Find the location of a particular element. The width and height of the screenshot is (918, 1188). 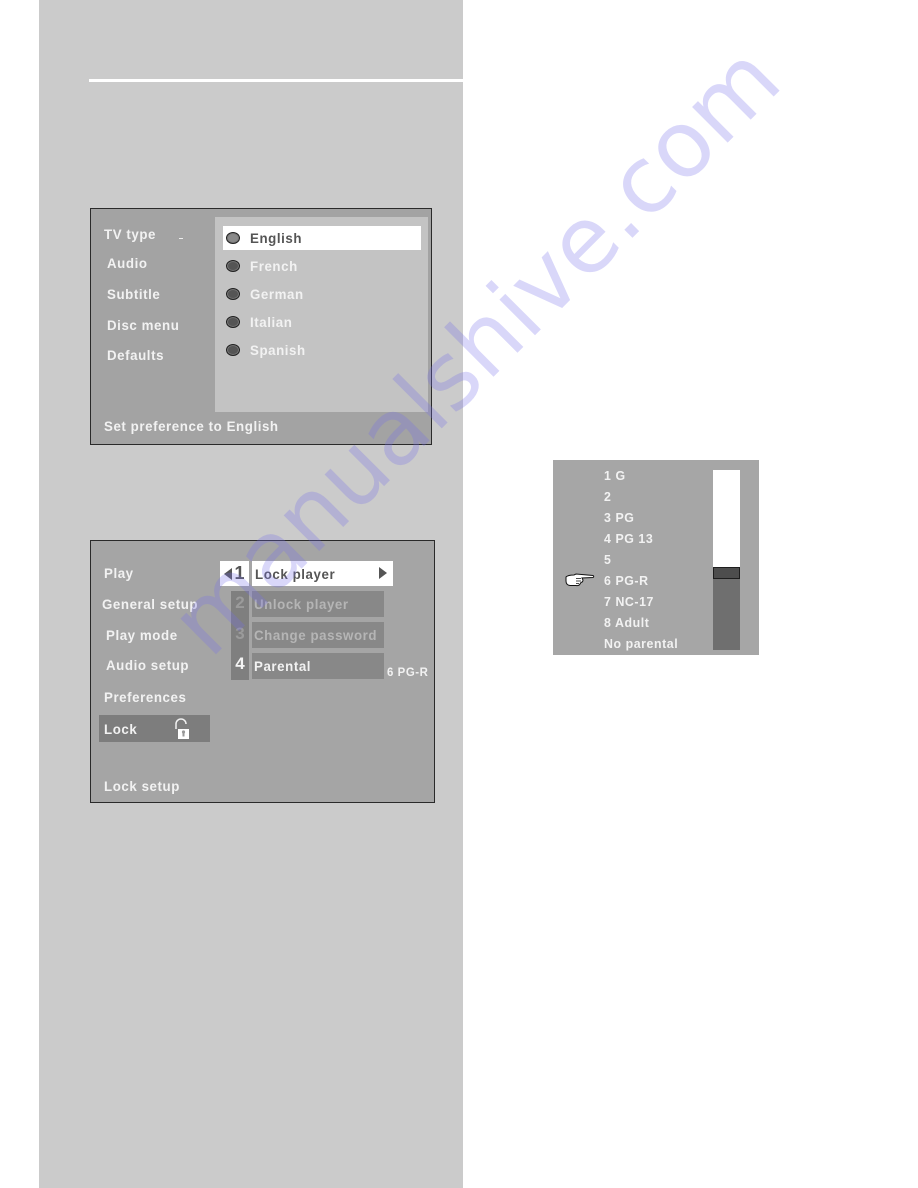

item-number: 4 is located at coordinates (240, 663).